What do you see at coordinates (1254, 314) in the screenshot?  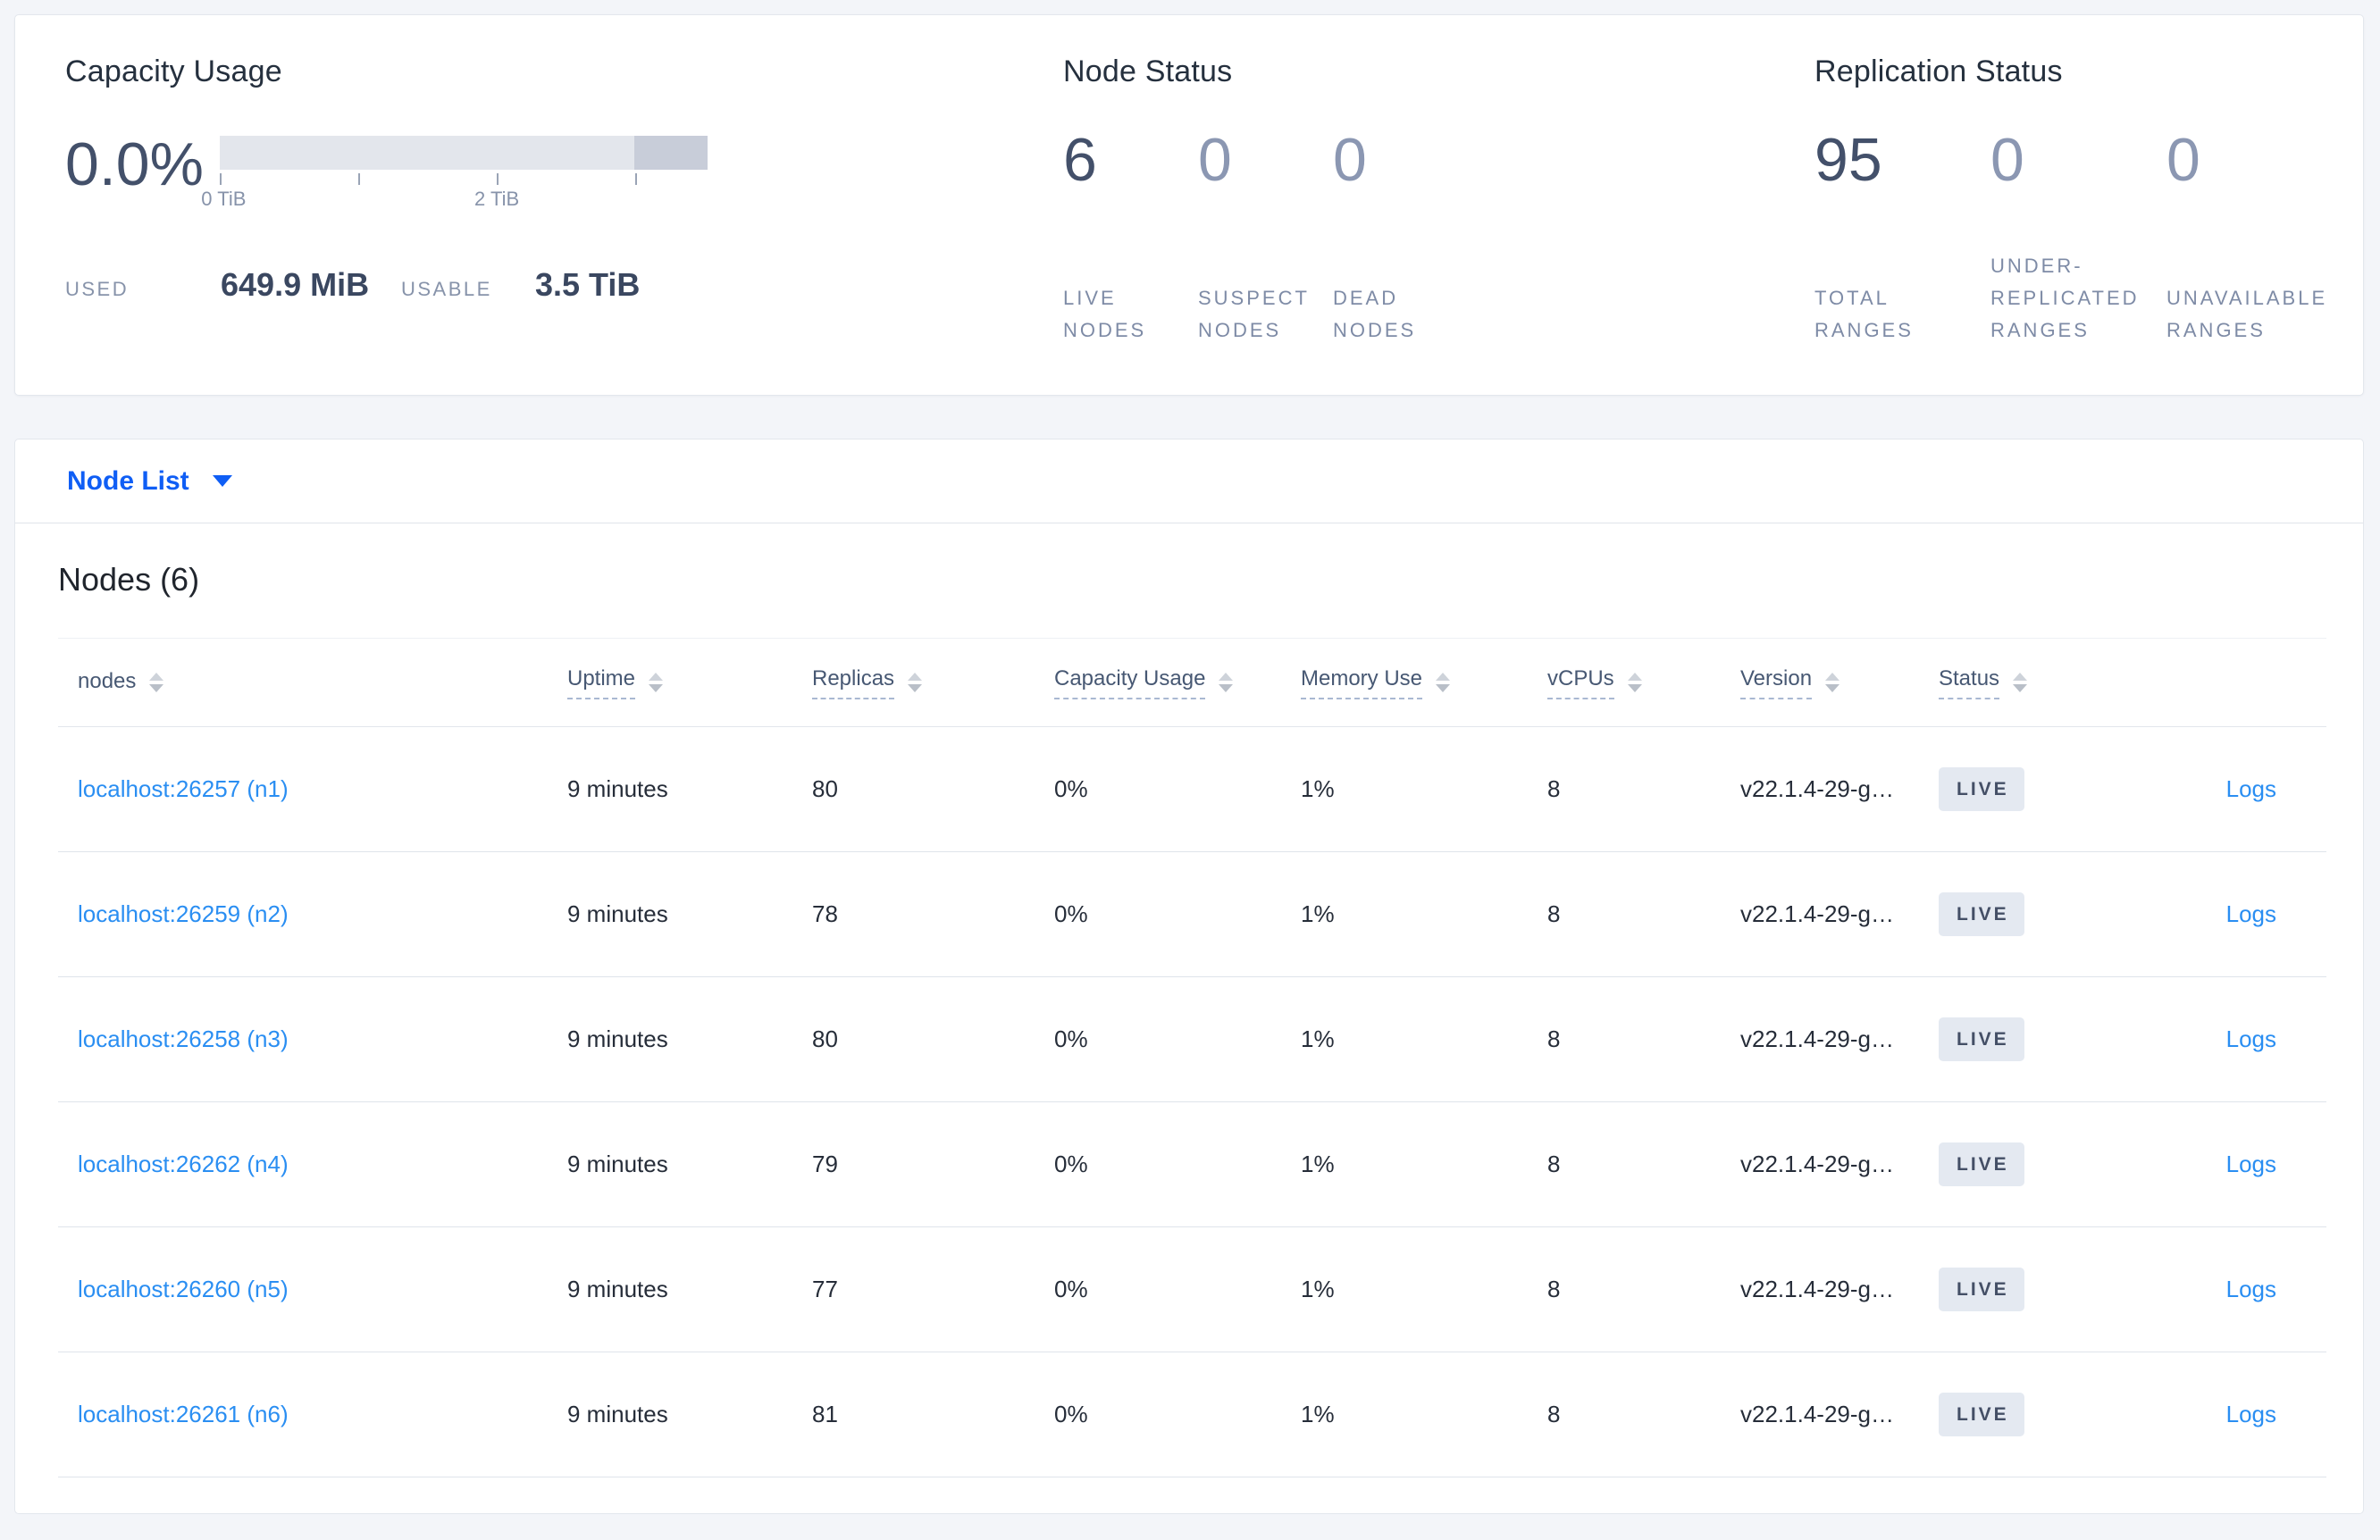 I see `suspect-nodes-label: SUSPECT NODES` at bounding box center [1254, 314].